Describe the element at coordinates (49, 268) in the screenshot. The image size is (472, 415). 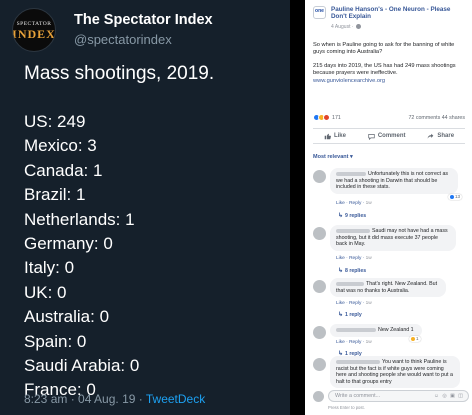
I see `country-row: Italy: 0` at that location.